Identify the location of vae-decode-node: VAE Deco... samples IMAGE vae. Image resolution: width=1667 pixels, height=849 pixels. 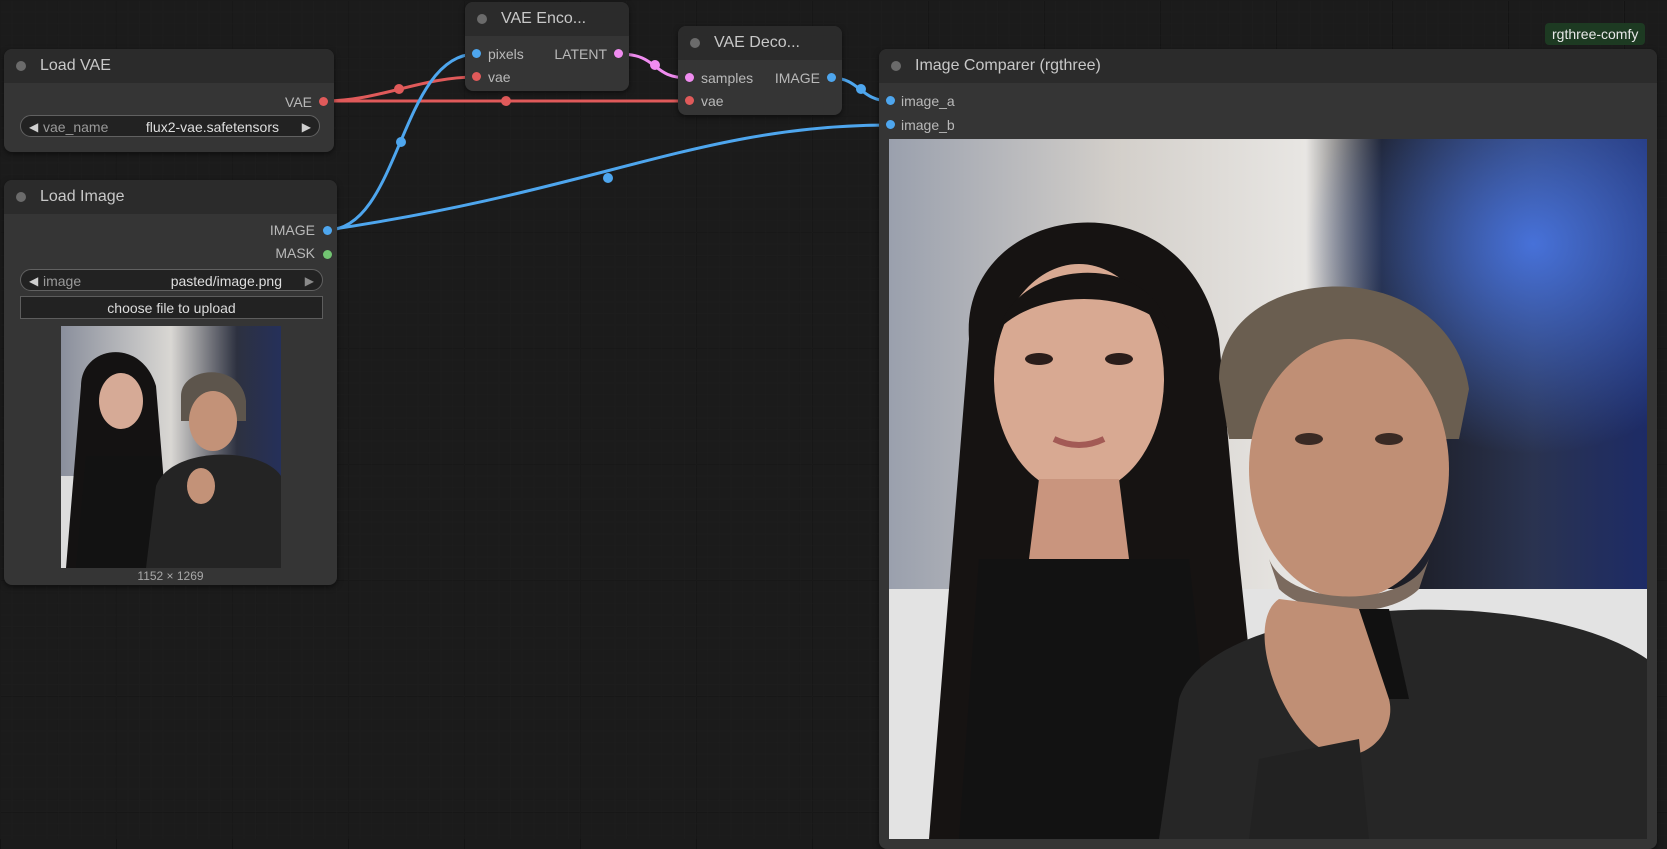
(760, 70).